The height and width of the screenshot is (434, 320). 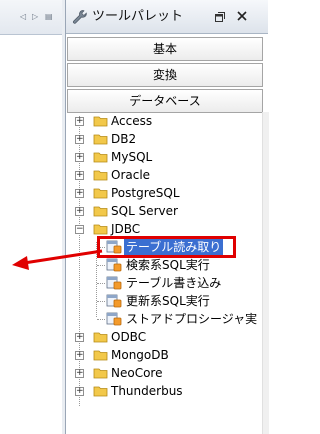 I want to click on tree-scrollbar, so click(x=265, y=273).